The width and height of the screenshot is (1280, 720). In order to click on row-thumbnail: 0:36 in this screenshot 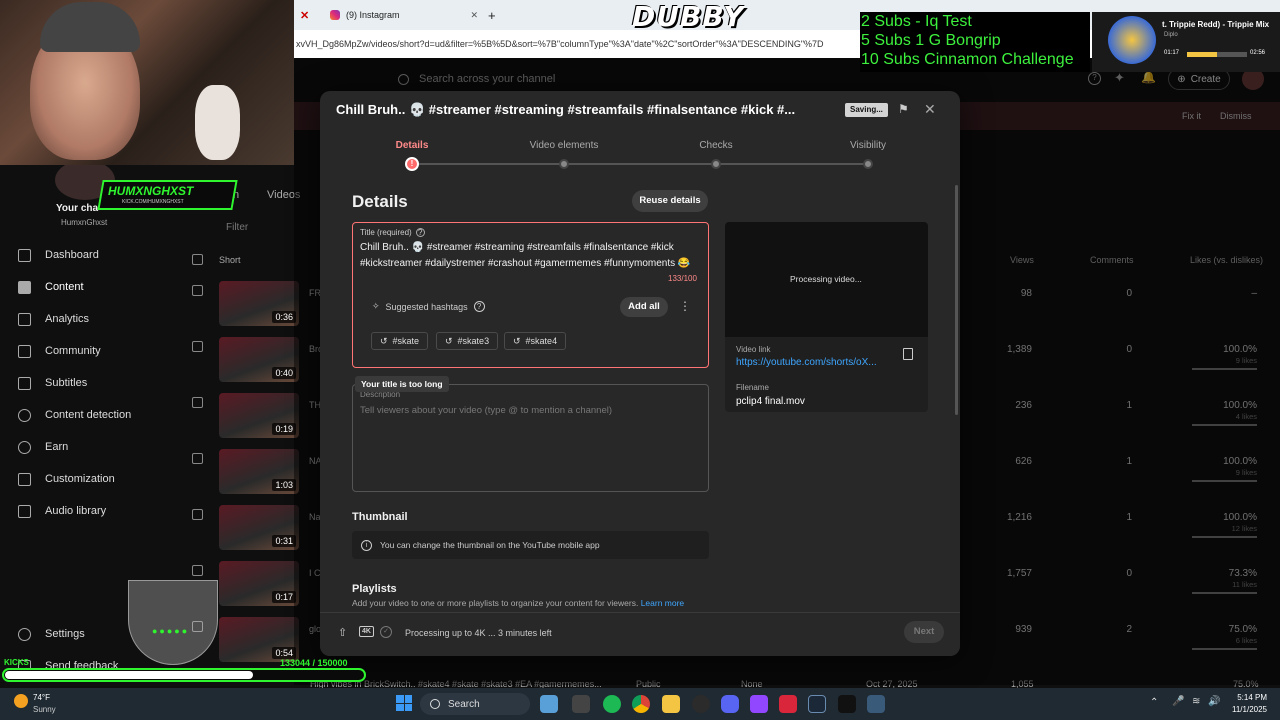, I will do `click(259, 303)`.